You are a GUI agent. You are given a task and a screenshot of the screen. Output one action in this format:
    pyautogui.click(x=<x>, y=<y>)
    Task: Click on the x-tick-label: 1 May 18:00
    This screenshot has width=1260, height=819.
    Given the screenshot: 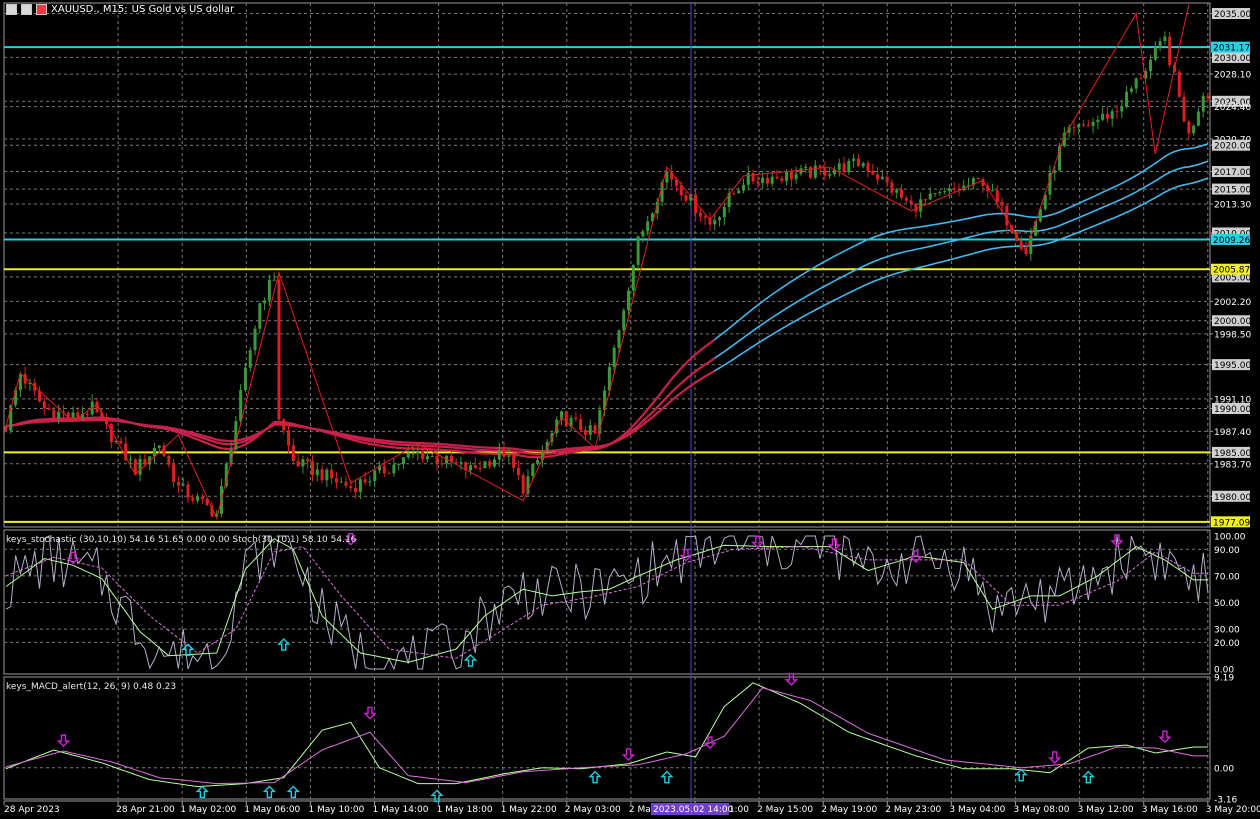 What is the action you would take?
    pyautogui.click(x=465, y=810)
    